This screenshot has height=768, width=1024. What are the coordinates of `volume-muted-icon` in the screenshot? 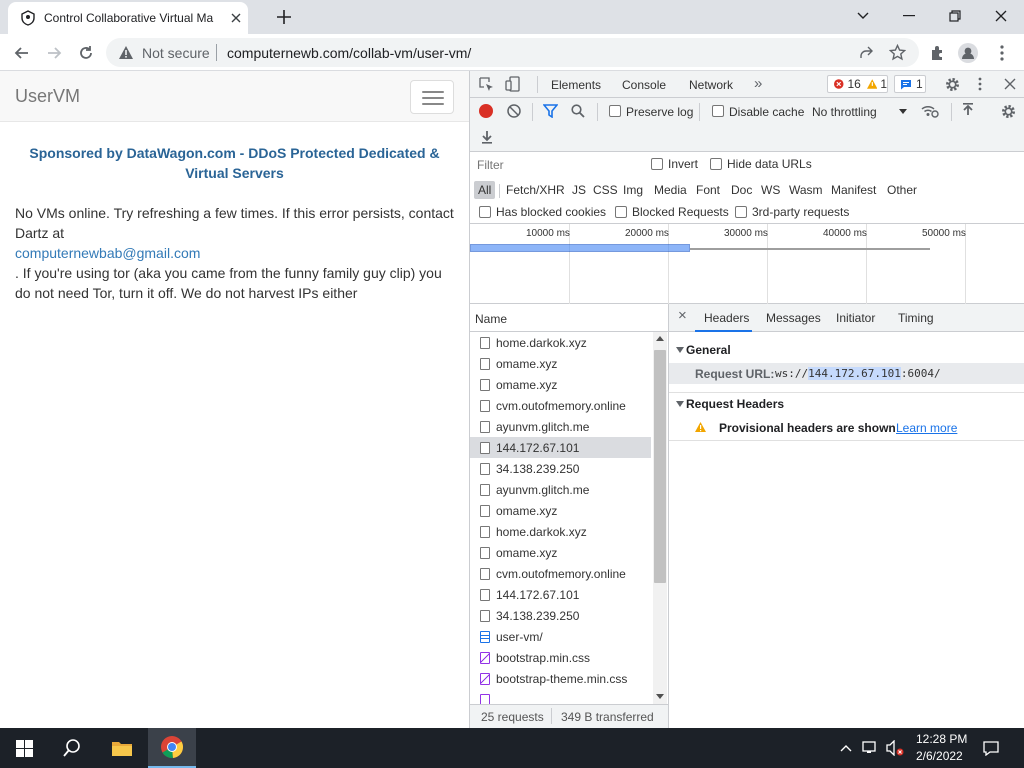 It's located at (895, 748).